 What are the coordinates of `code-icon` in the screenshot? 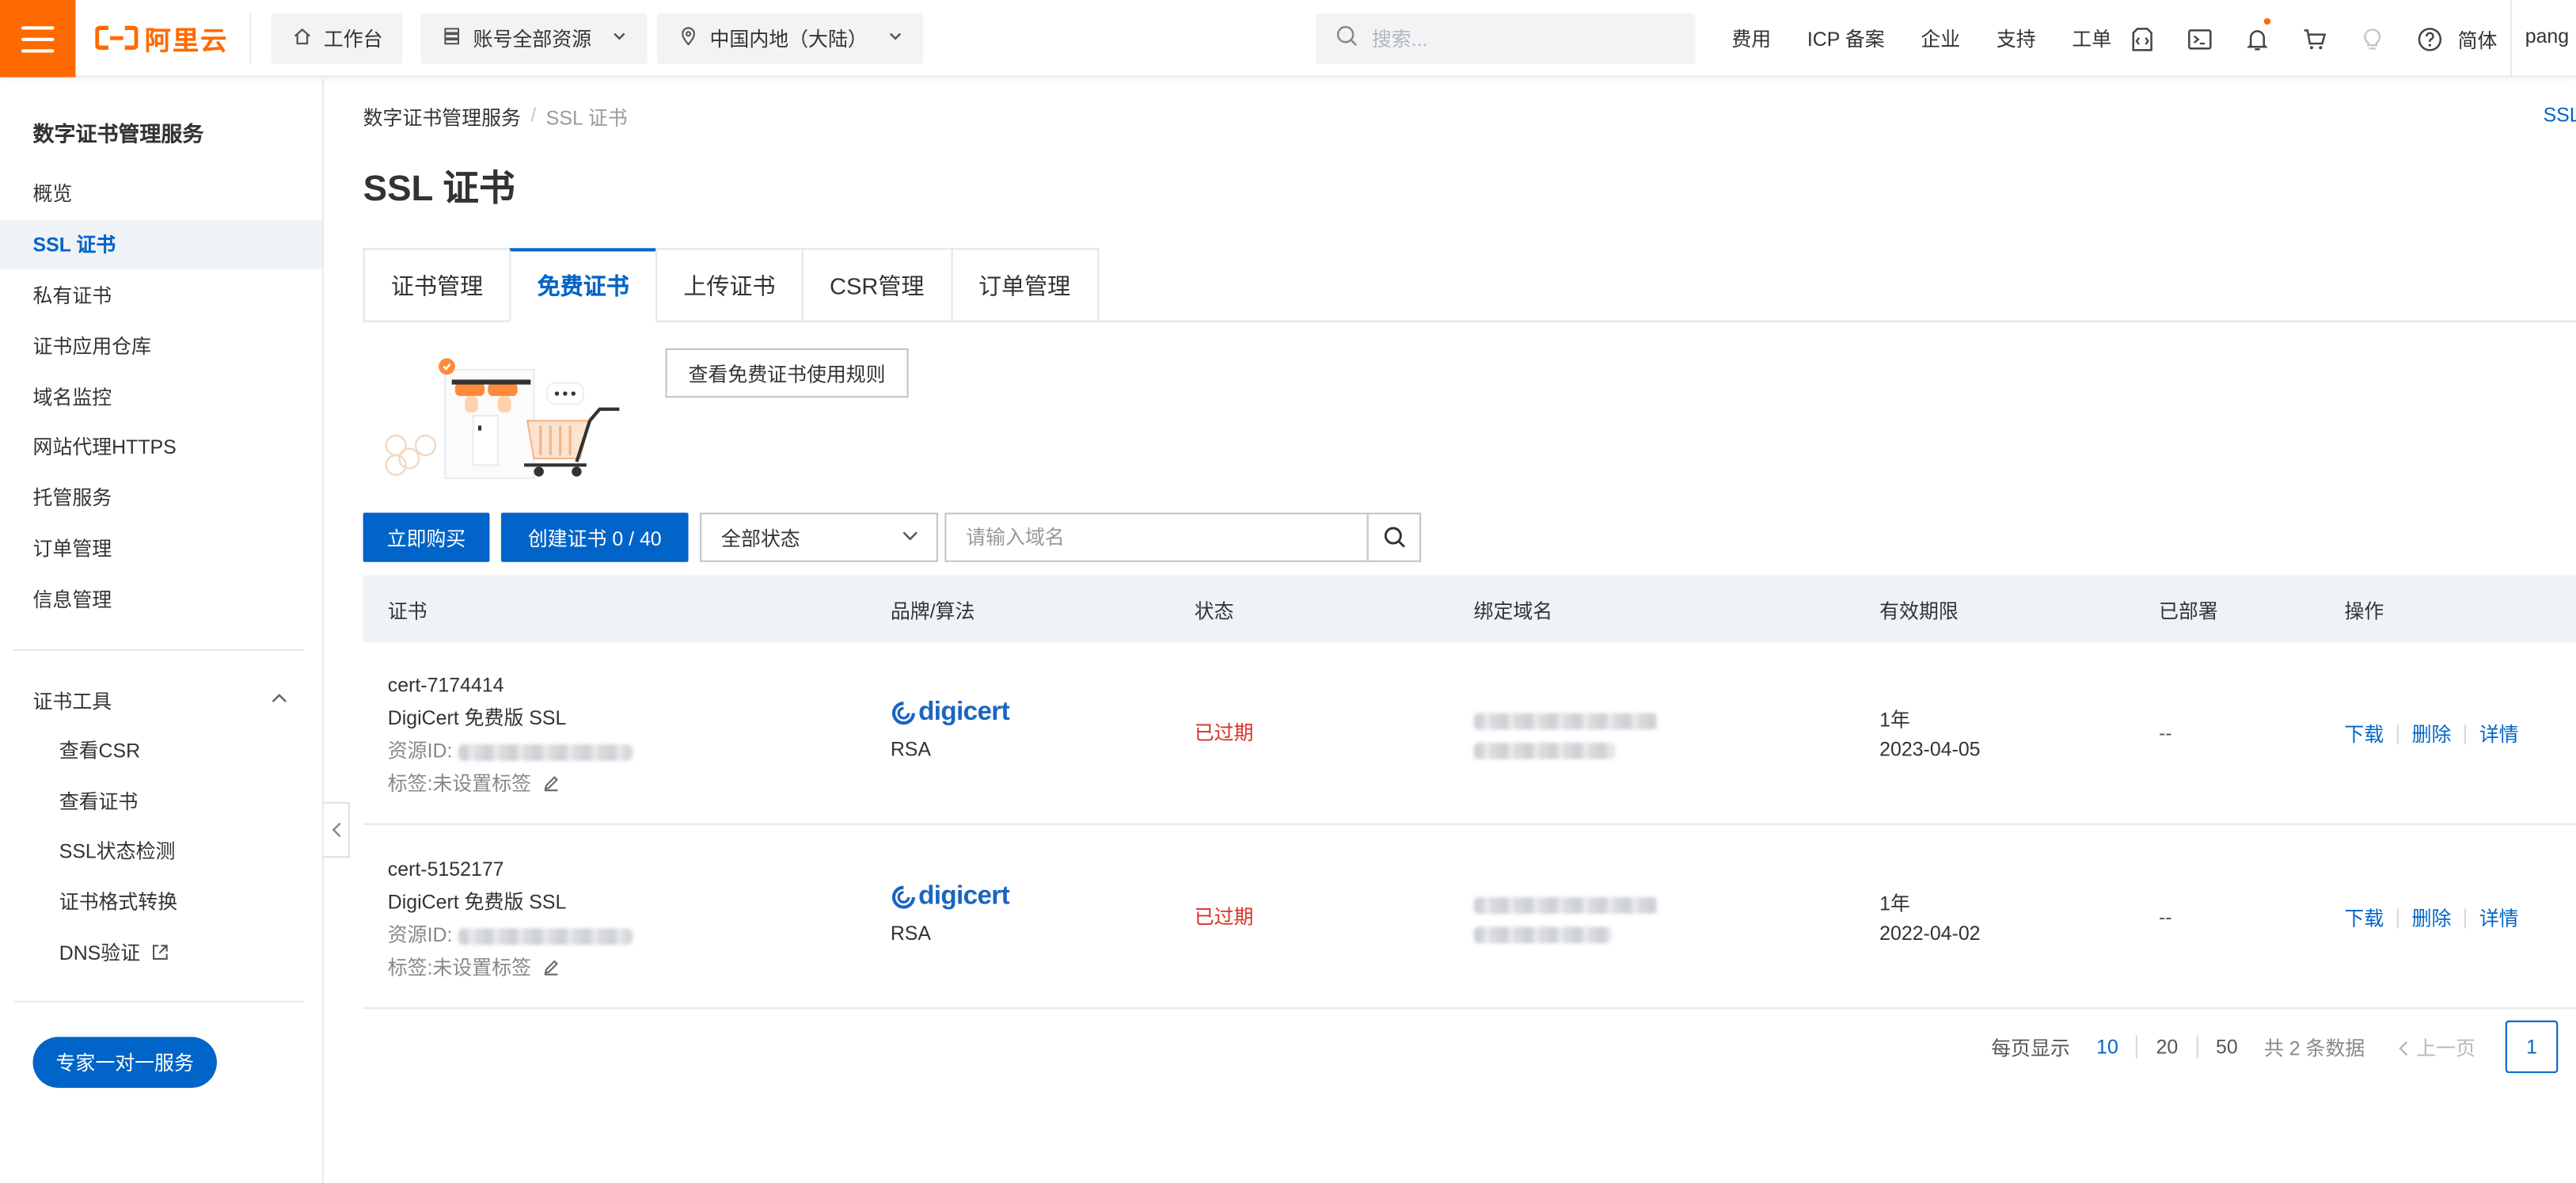 It's located at (2142, 39).